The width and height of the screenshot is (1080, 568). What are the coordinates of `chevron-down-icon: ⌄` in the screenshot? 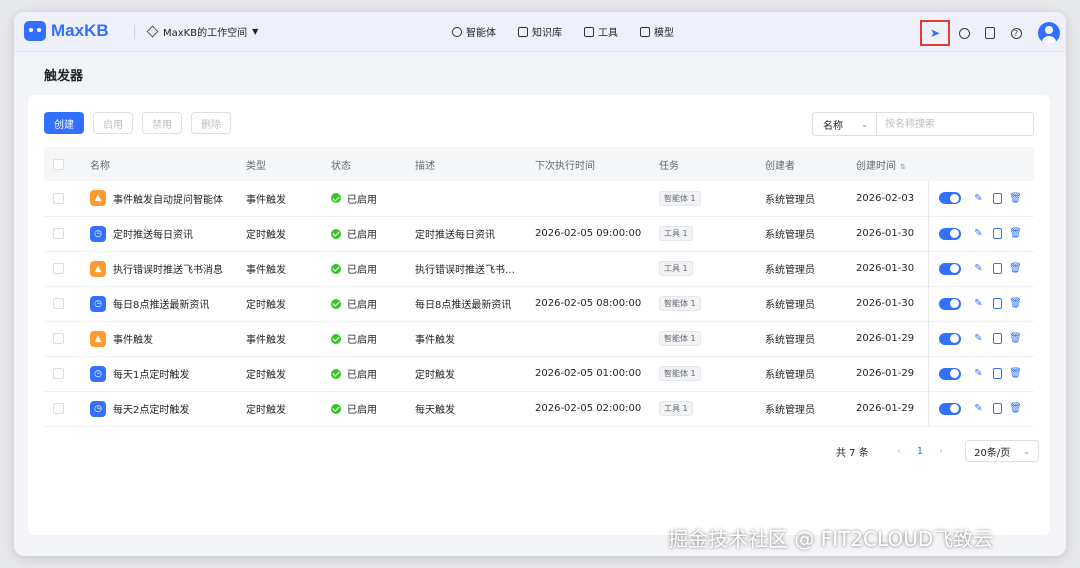 It's located at (1027, 451).